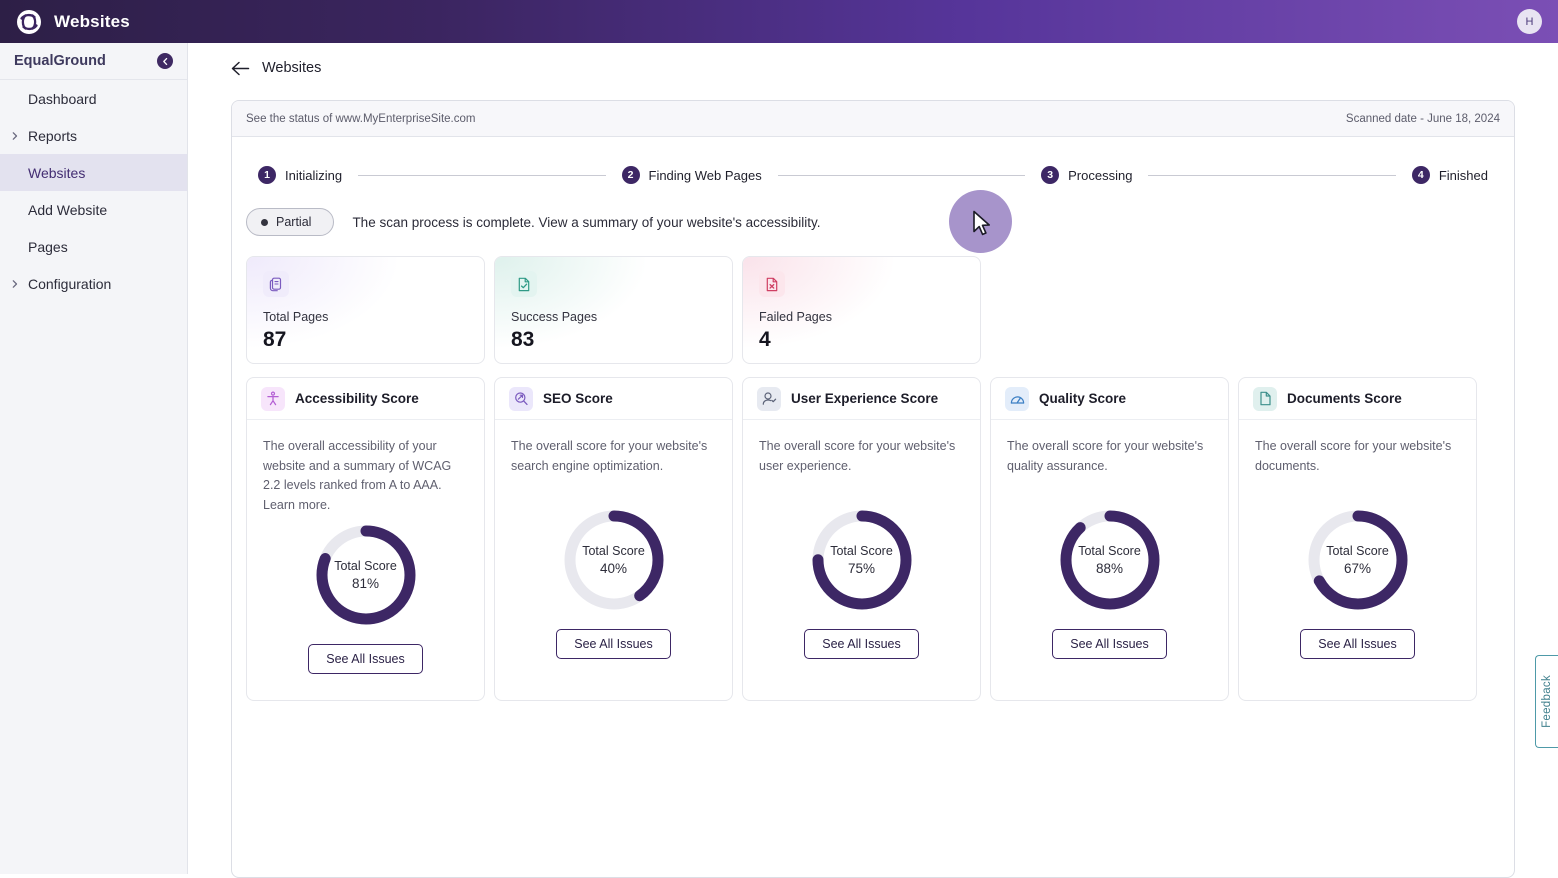 The height and width of the screenshot is (878, 1558). What do you see at coordinates (1017, 398) in the screenshot?
I see `gauge-icon` at bounding box center [1017, 398].